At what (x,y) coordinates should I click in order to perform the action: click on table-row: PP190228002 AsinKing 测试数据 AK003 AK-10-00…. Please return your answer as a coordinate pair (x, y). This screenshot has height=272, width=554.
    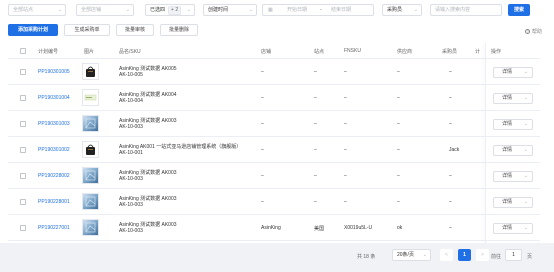
    Looking at the image, I should click on (274, 176).